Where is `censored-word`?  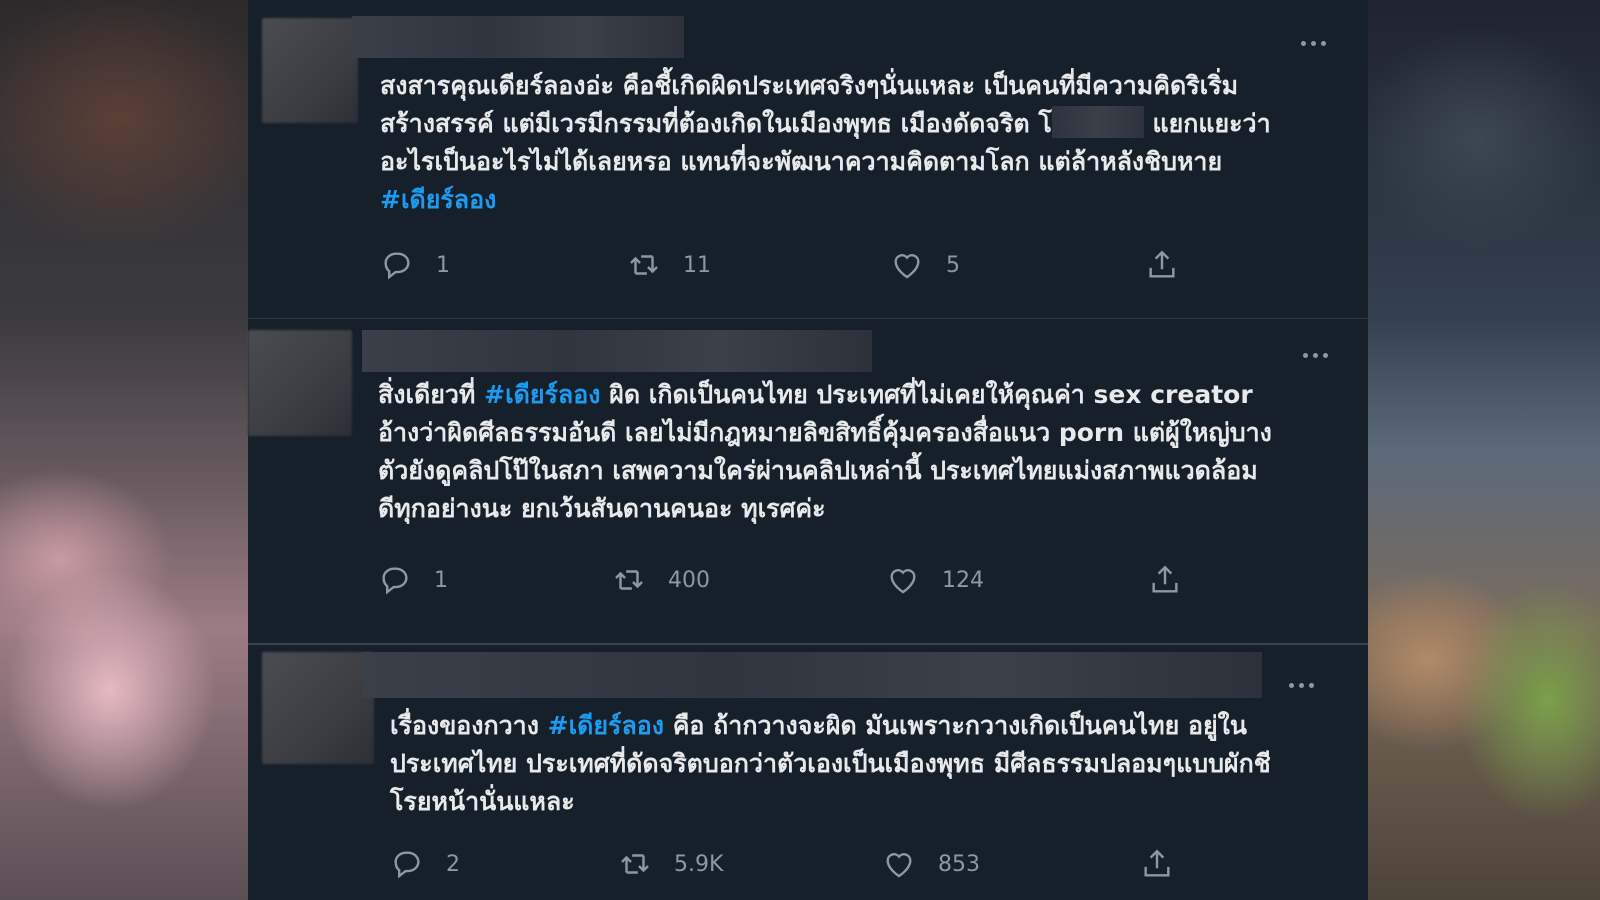 censored-word is located at coordinates (1097, 122).